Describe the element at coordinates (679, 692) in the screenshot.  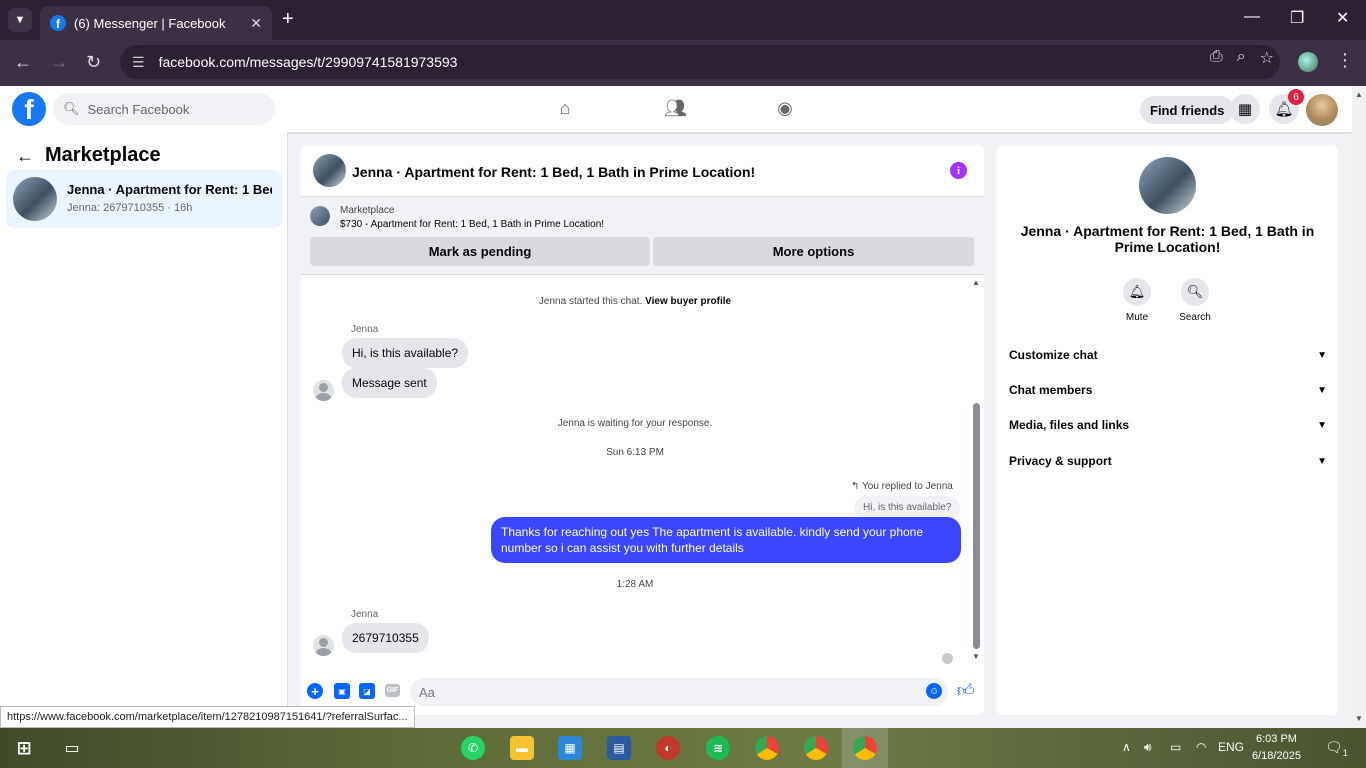
I see `message-input` at that location.